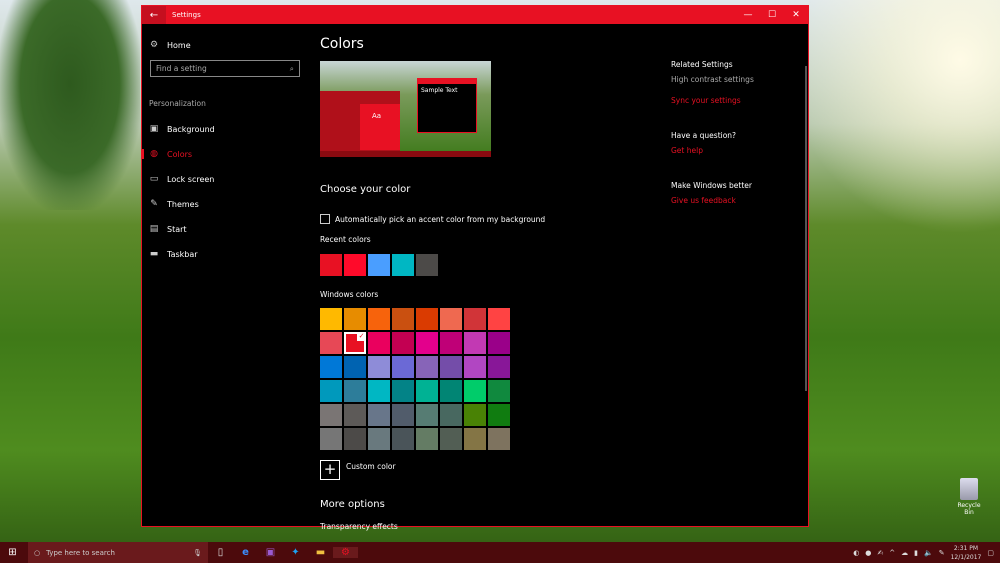 This screenshot has height=563, width=1000. I want to click on recycle-bin: Recycle Bin, so click(969, 497).